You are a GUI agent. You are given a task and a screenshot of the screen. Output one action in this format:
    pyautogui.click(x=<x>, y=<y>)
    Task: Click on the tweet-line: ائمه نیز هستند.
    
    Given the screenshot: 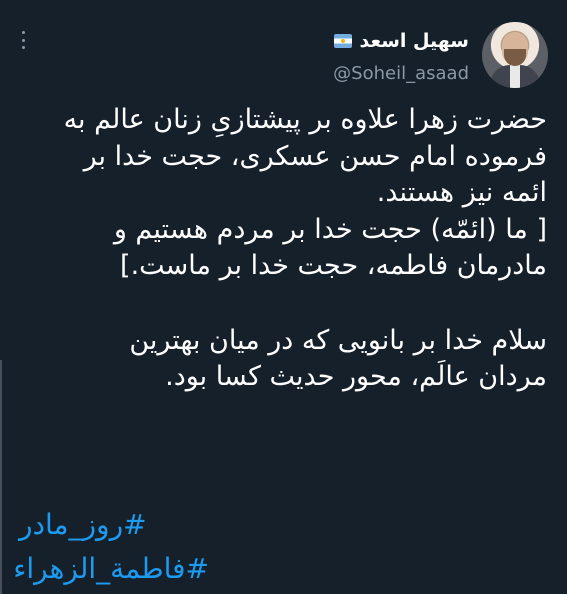 What is the action you would take?
    pyautogui.click(x=461, y=192)
    